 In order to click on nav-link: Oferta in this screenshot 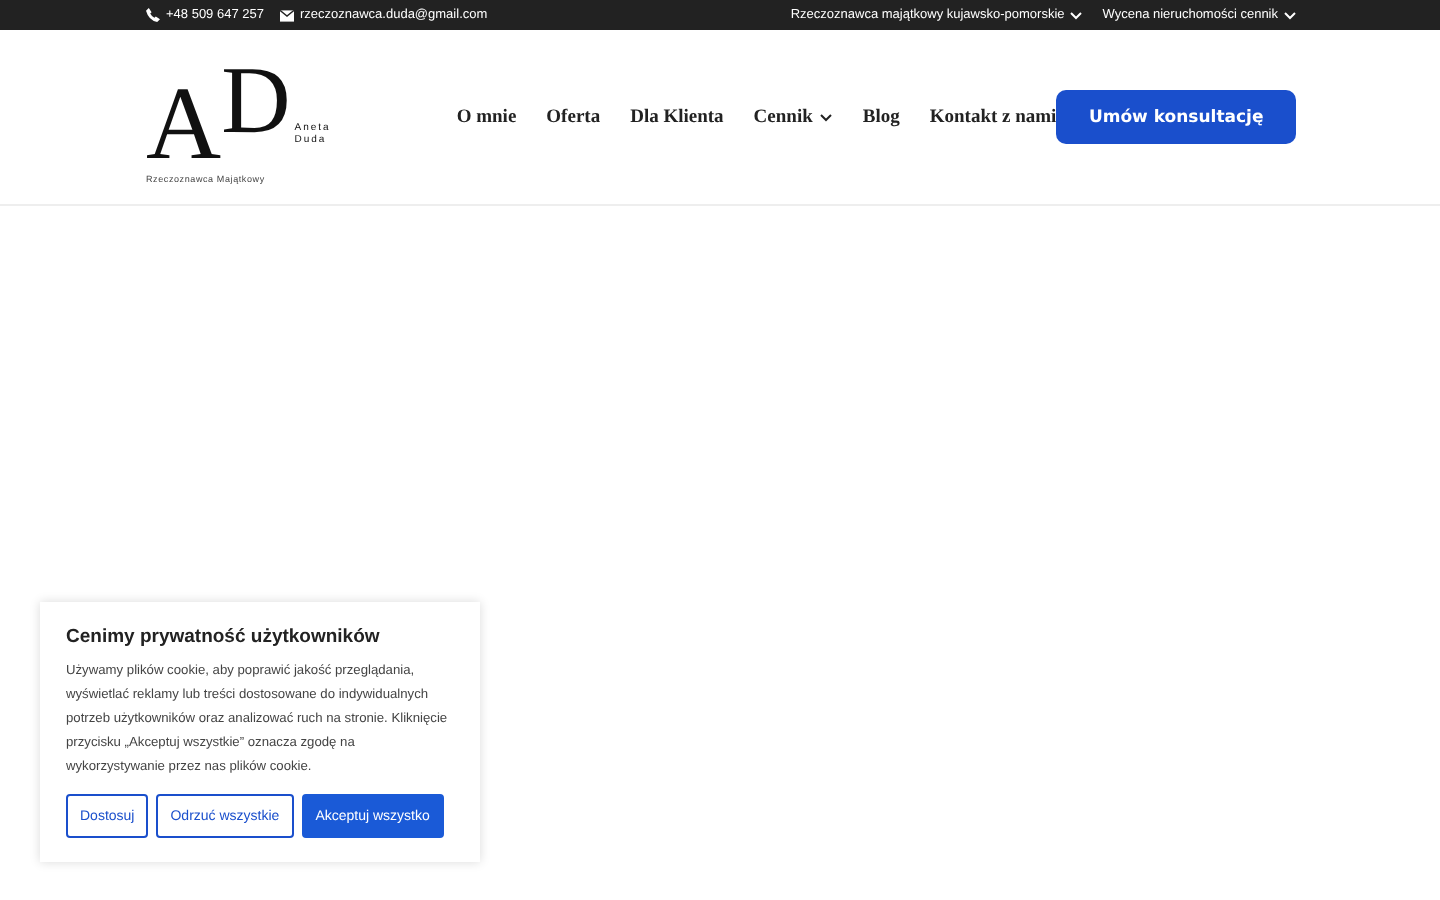, I will do `click(573, 117)`.